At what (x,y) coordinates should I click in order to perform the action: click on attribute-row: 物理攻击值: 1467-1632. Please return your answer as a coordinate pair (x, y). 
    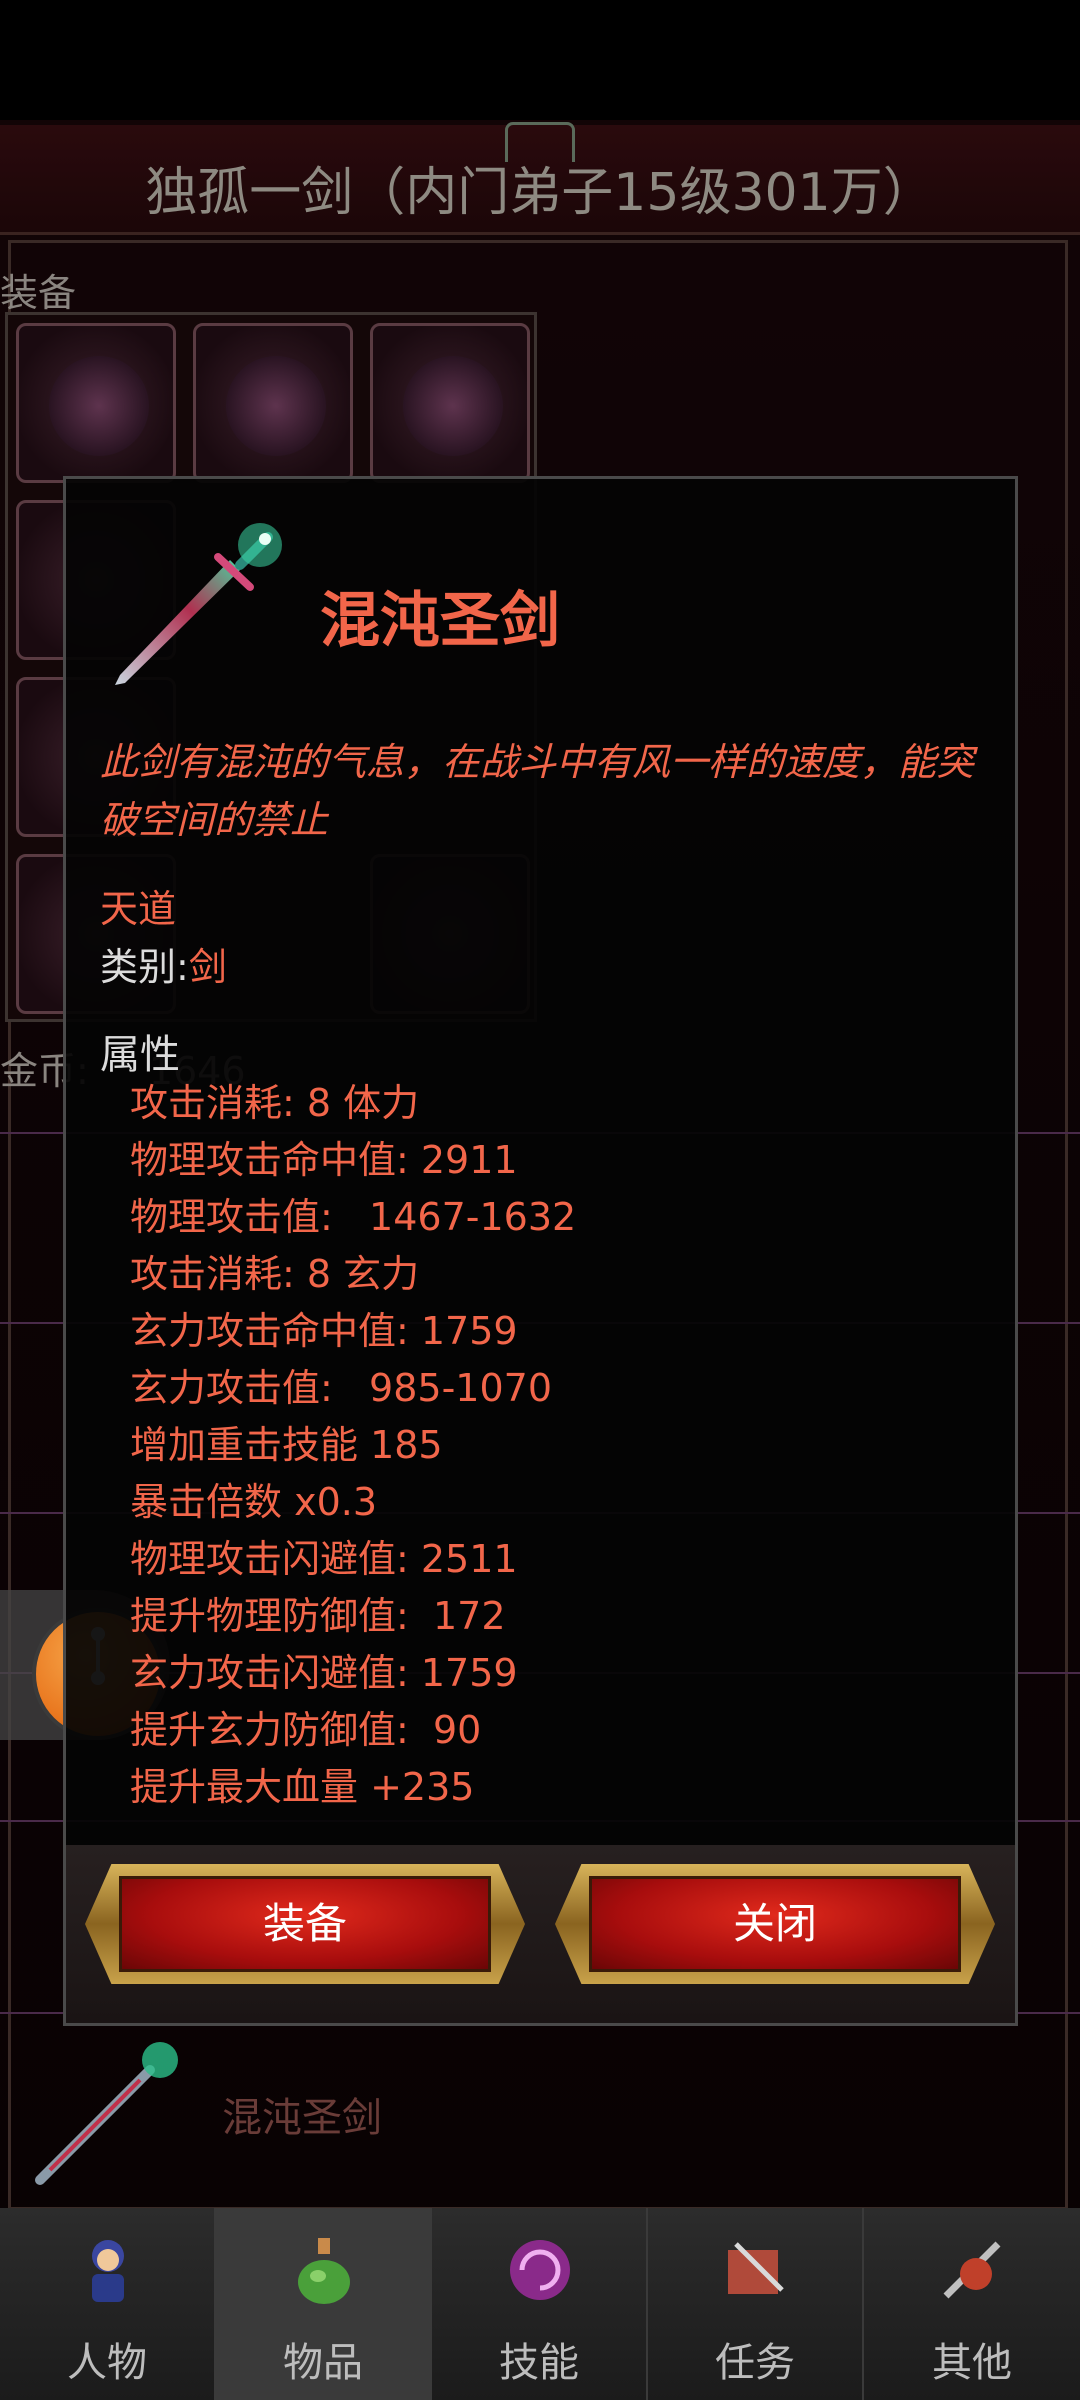
    Looking at the image, I should click on (353, 1217).